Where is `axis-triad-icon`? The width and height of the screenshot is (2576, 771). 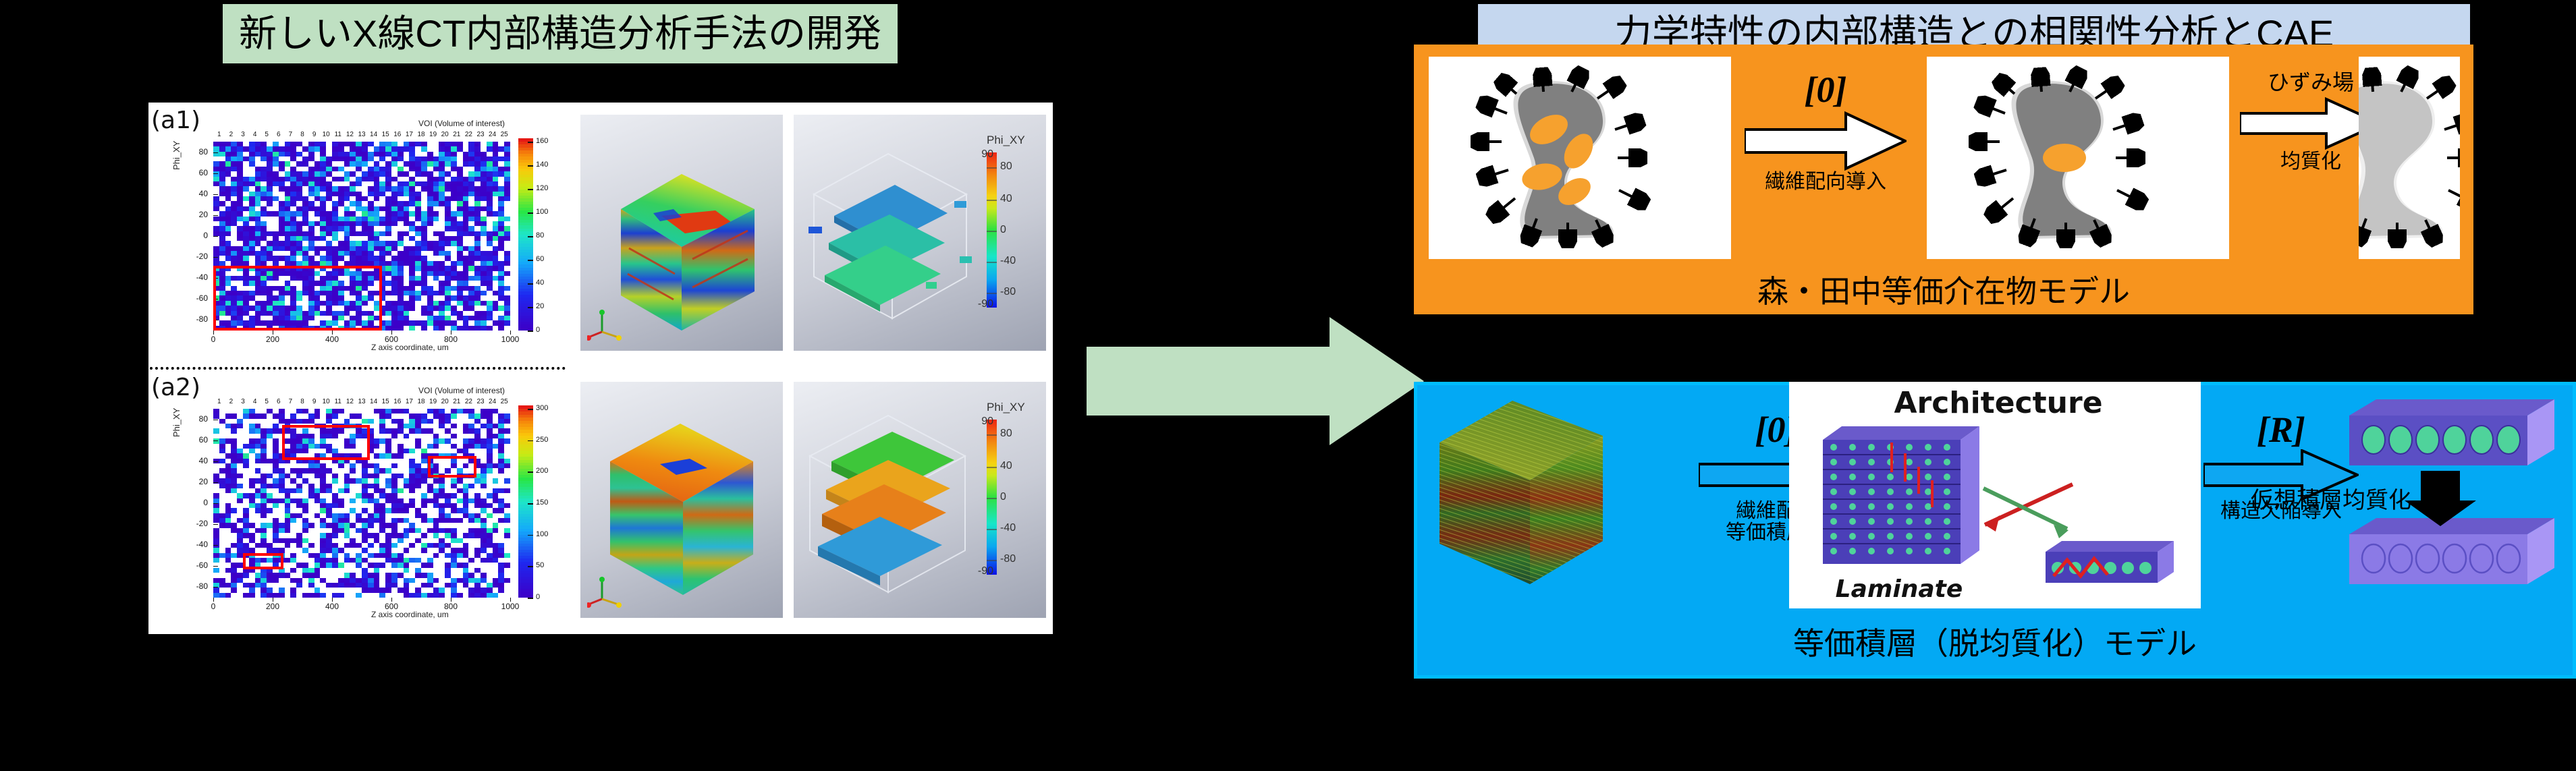
axis-triad-icon is located at coordinates (604, 325).